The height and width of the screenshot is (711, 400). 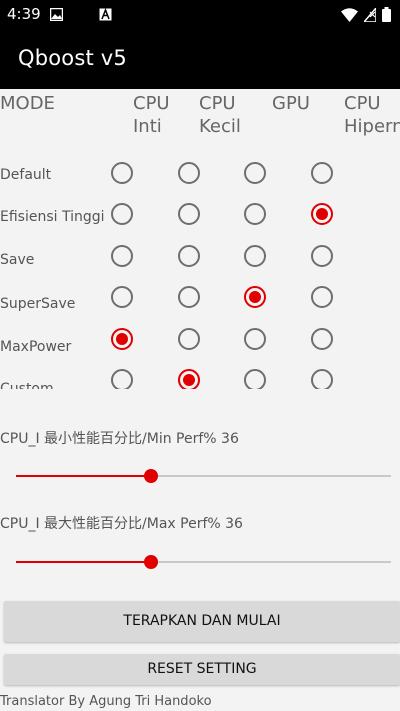 I want to click on mode-label-default: Default, so click(x=26, y=175).